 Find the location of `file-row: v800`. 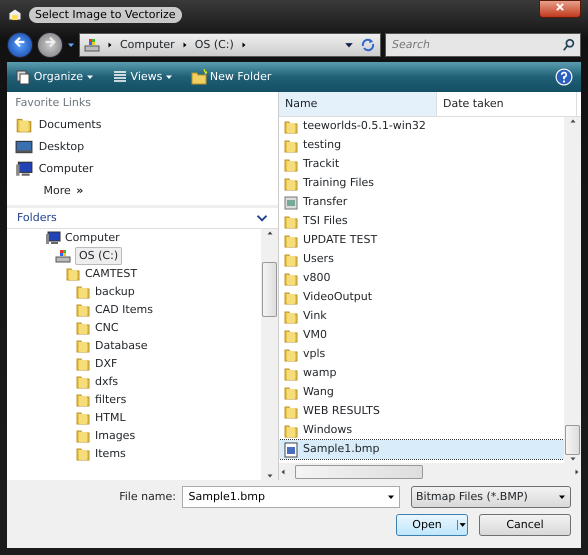

file-row: v800 is located at coordinates (421, 278).